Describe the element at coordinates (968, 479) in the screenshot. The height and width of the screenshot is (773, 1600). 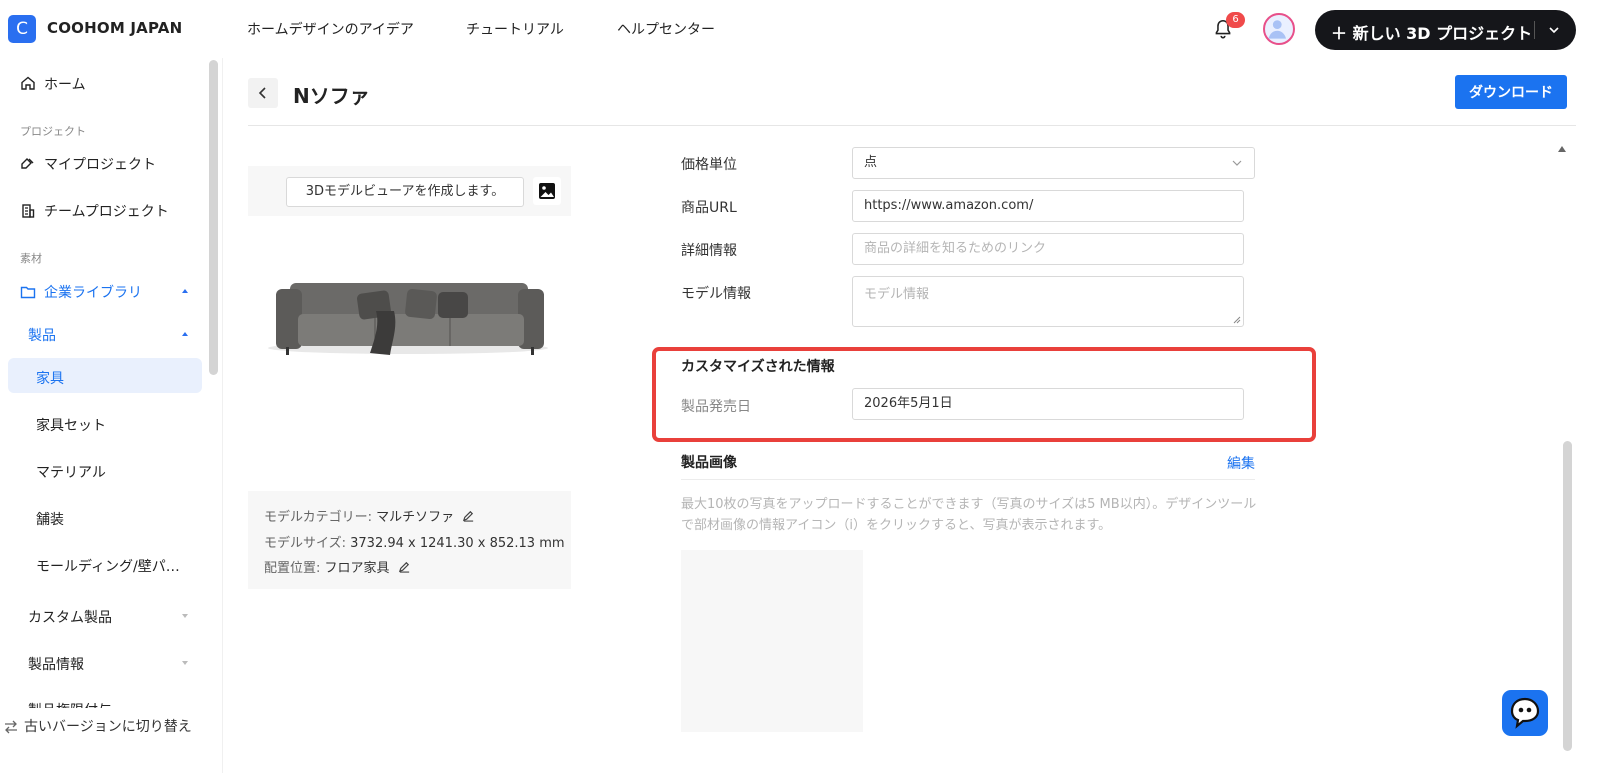
I see `section-divider` at that location.